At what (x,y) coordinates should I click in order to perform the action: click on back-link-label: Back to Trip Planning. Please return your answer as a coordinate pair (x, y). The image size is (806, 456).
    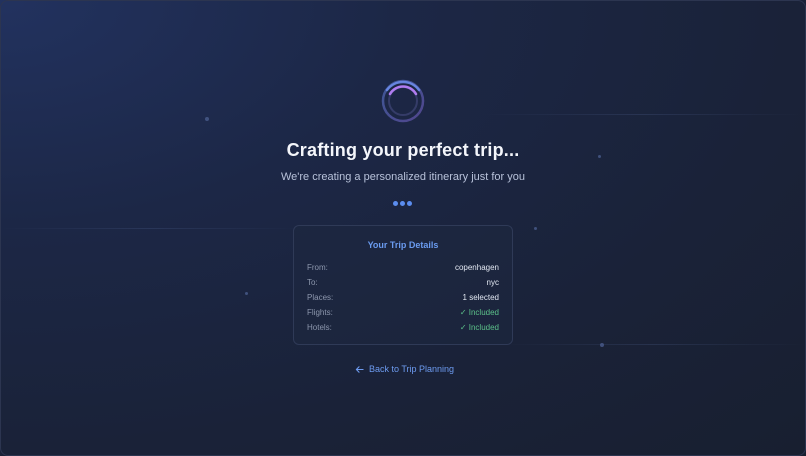
    Looking at the image, I should click on (412, 369).